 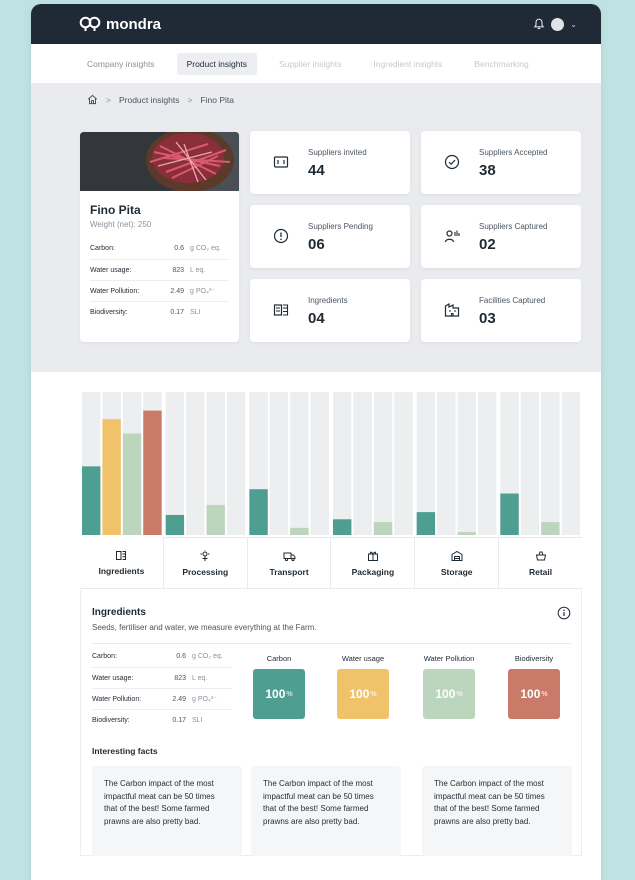 What do you see at coordinates (373, 571) in the screenshot?
I see `stage-label: Packaging` at bounding box center [373, 571].